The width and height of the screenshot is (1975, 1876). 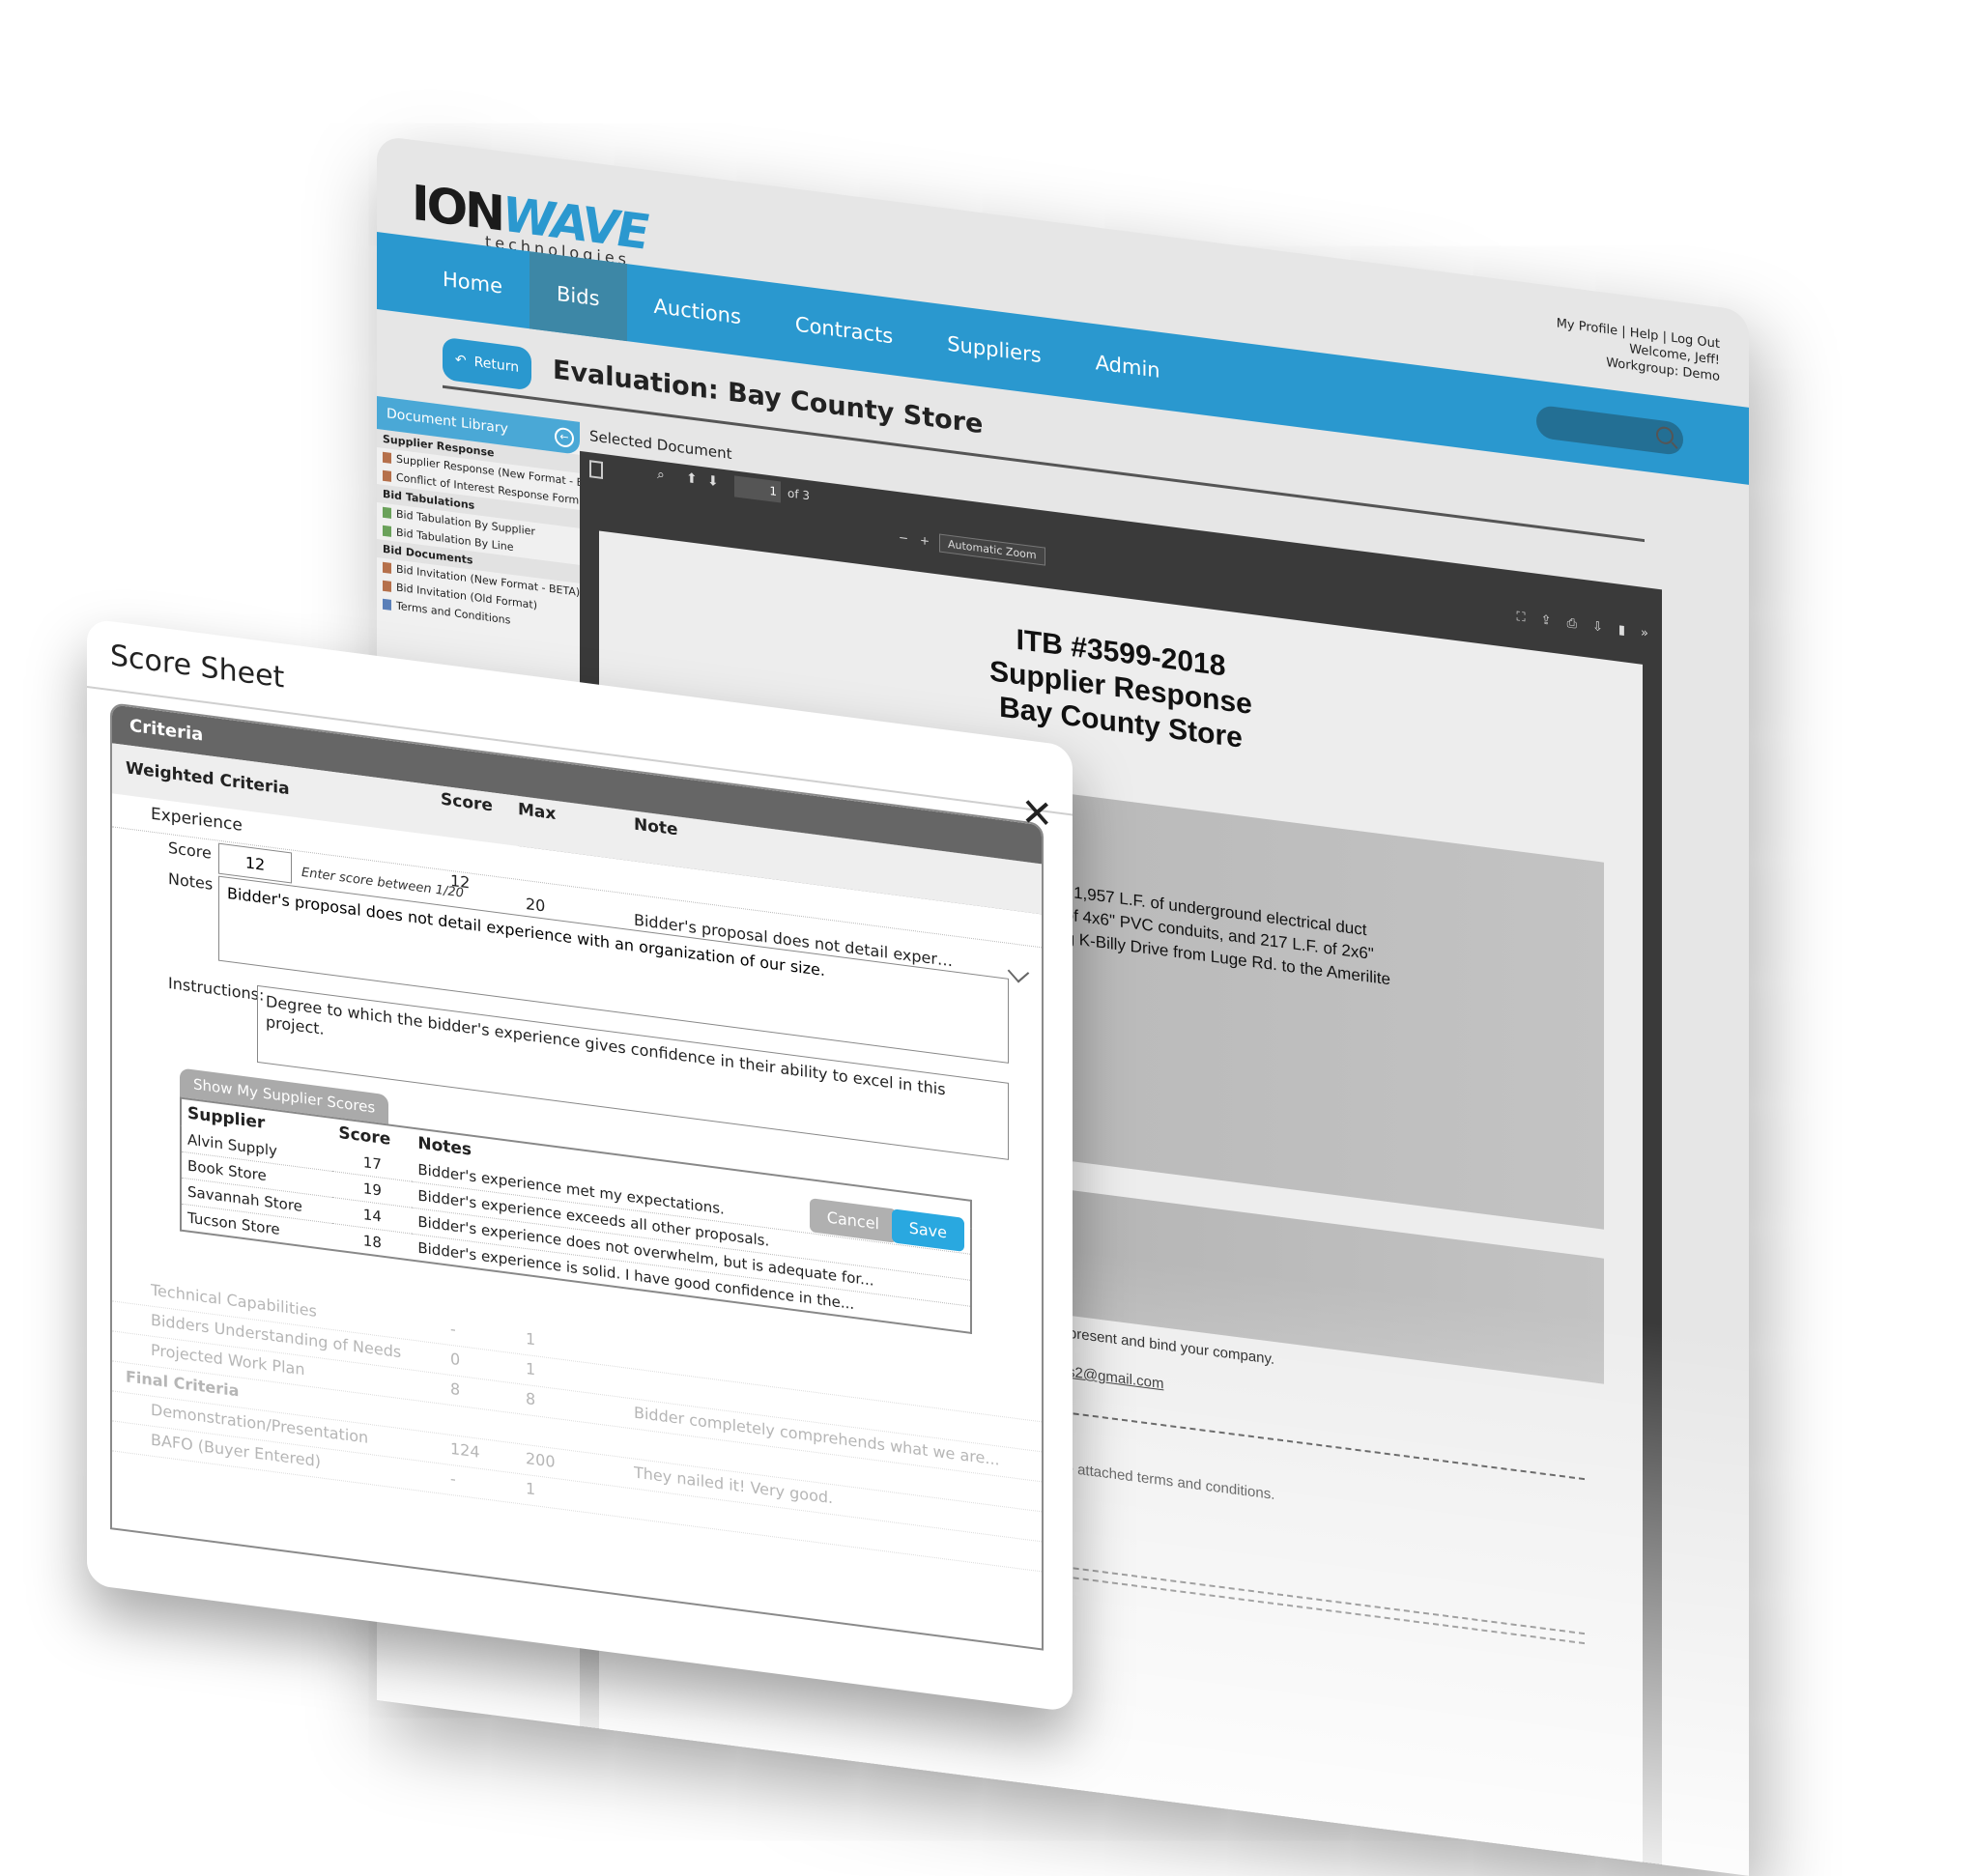 What do you see at coordinates (1621, 631) in the screenshot?
I see `bookmark-icon: ▮` at bounding box center [1621, 631].